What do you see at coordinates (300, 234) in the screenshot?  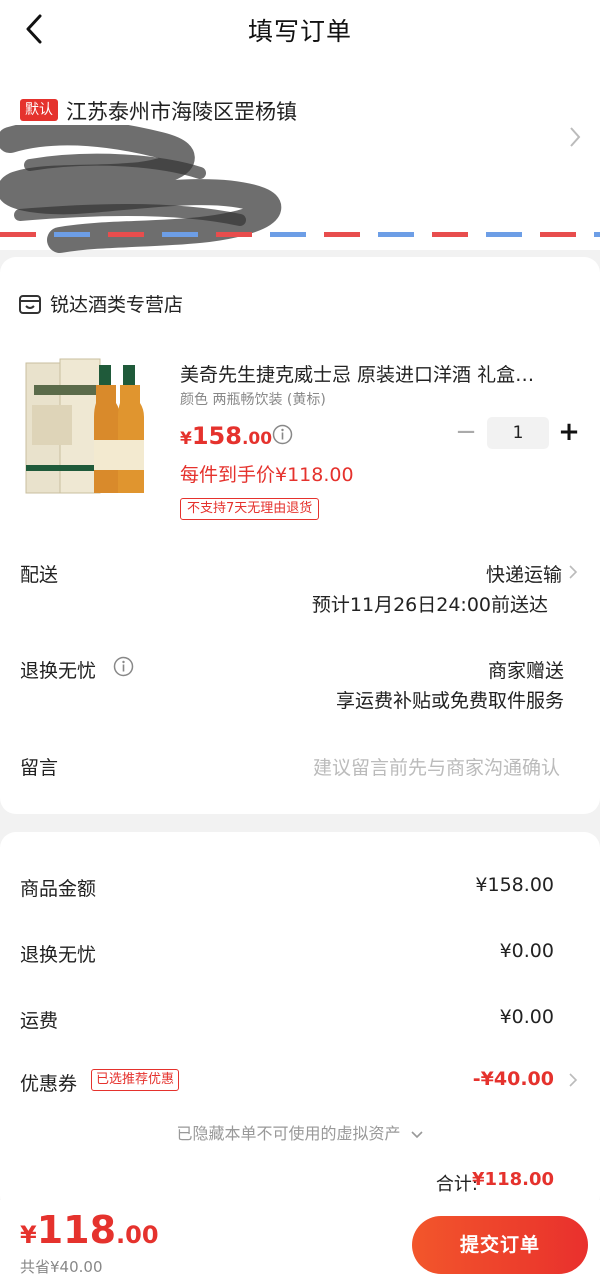 I see `airmail-stripe-divider` at bounding box center [300, 234].